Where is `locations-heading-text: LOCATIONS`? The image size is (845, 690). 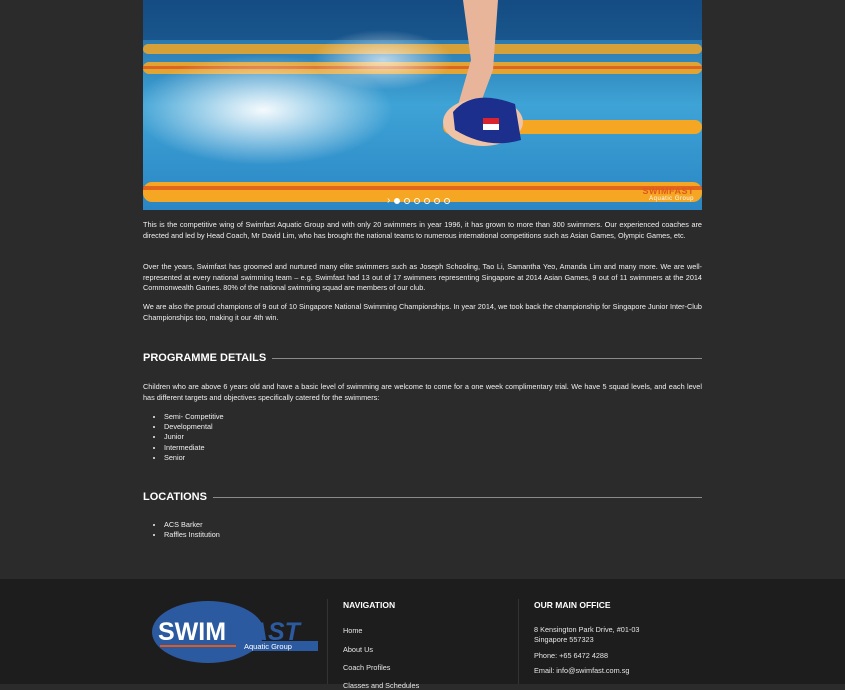
locations-heading-text: LOCATIONS is located at coordinates (175, 497).